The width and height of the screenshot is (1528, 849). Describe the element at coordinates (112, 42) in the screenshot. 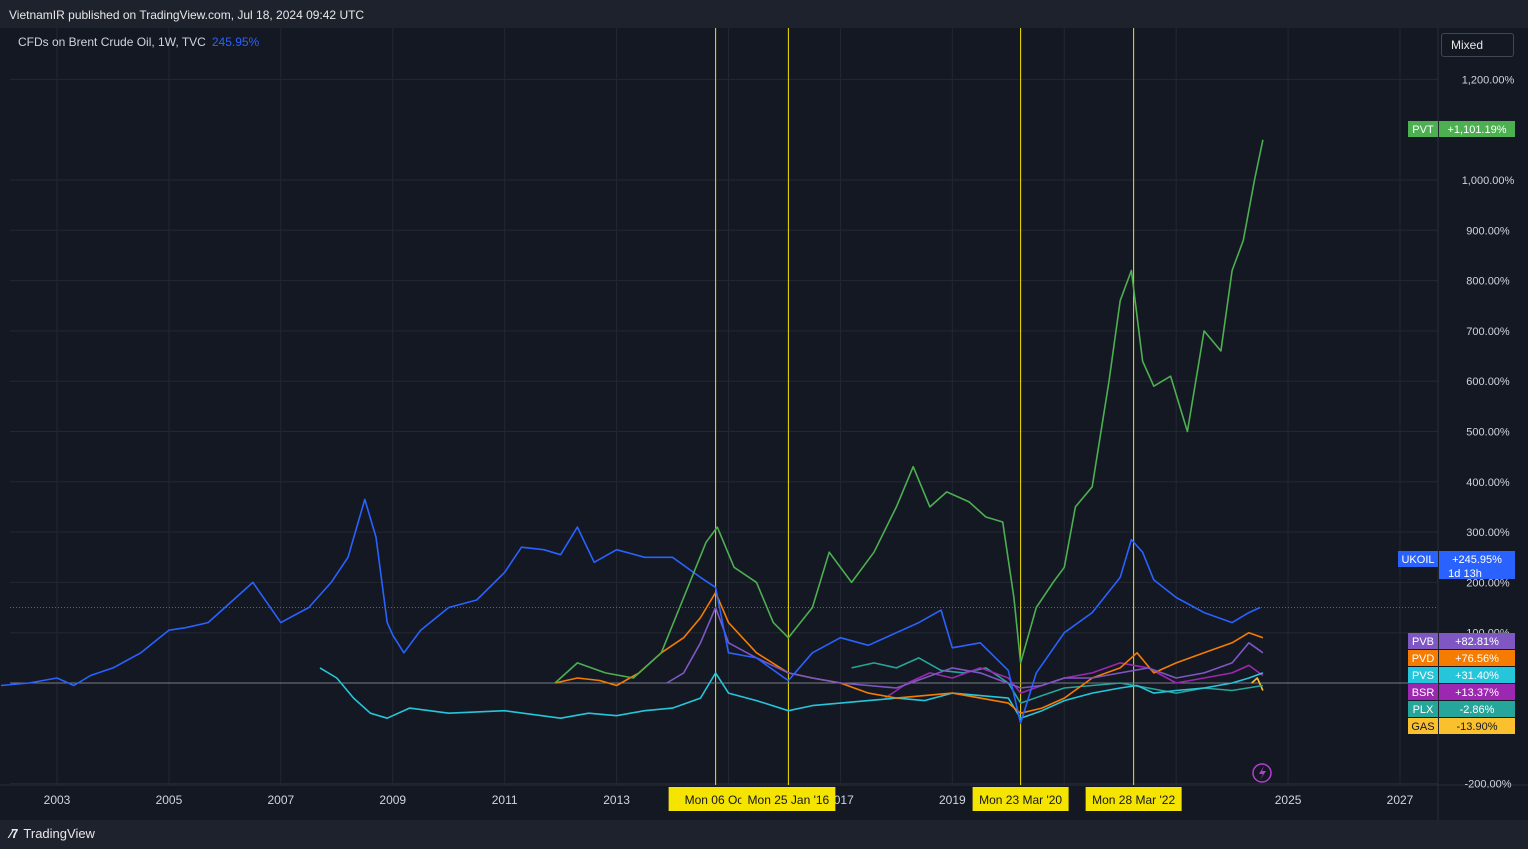

I see `legend-symbol: CFDs on Brent Crude Oil, 1W, TVC` at that location.